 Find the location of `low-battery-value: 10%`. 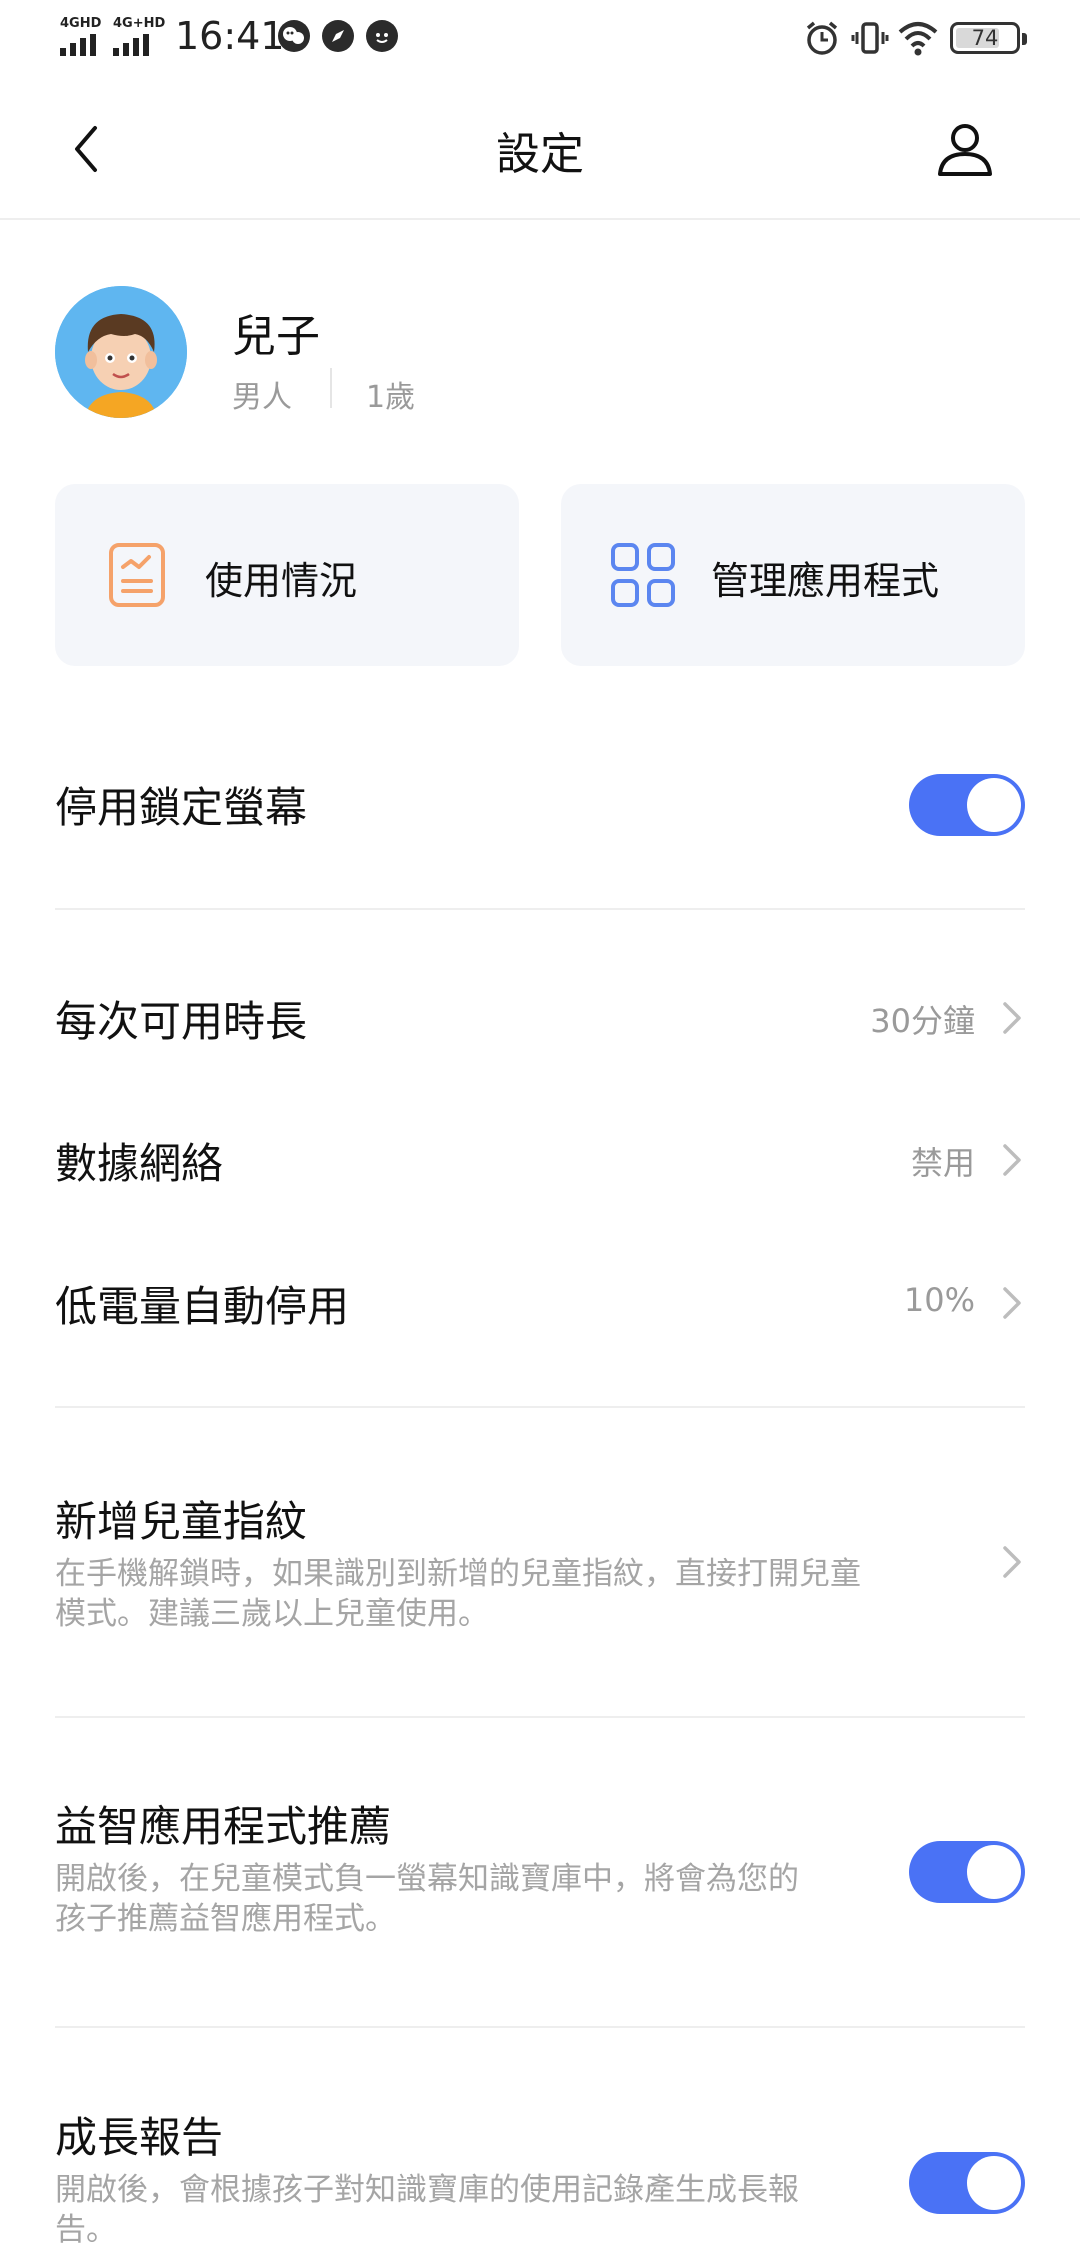

low-battery-value: 10% is located at coordinates (939, 1300).